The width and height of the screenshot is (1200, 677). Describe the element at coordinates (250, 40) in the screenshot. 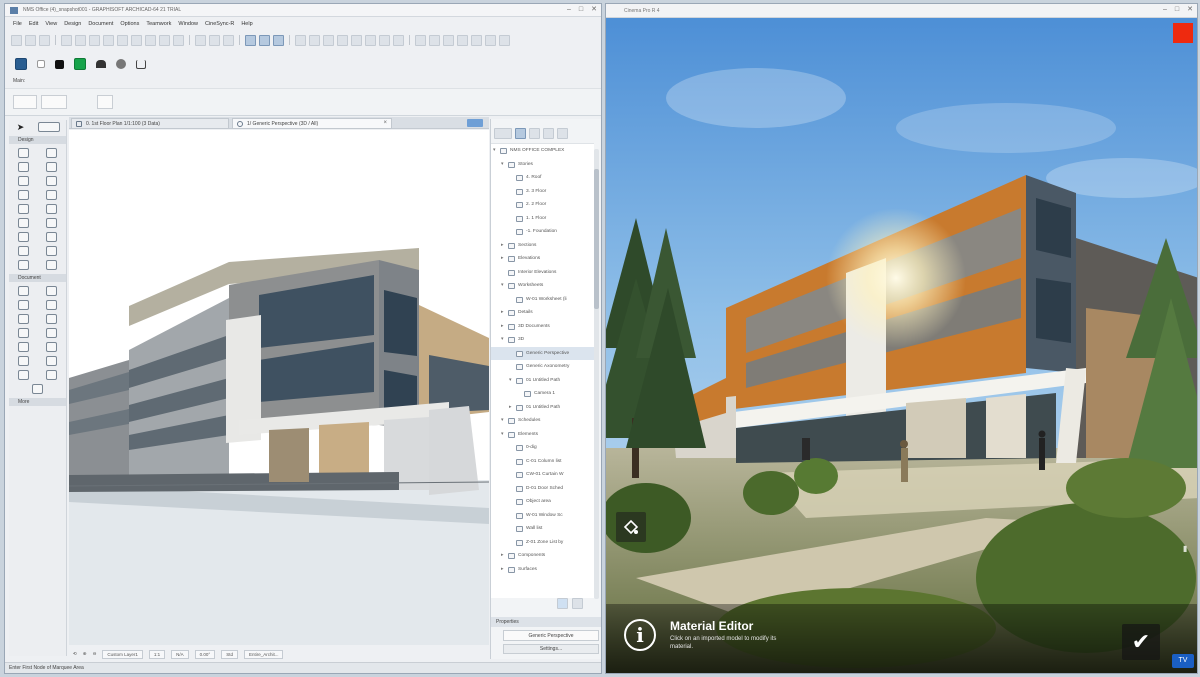

I see `arrow-select-icon` at that location.